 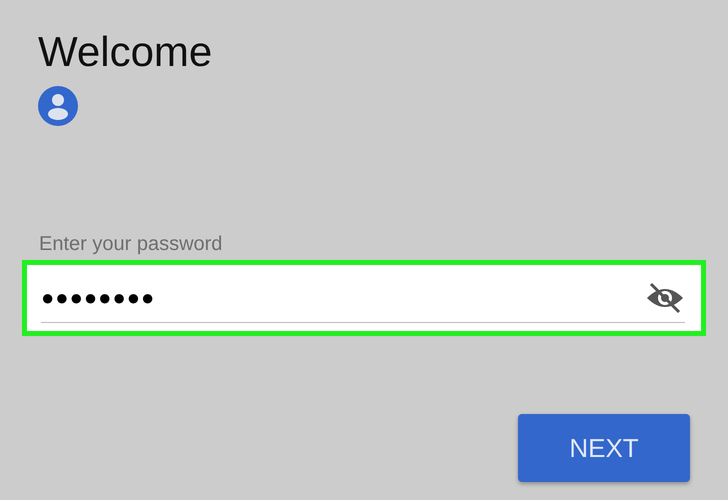 What do you see at coordinates (58, 106) in the screenshot?
I see `account-icon` at bounding box center [58, 106].